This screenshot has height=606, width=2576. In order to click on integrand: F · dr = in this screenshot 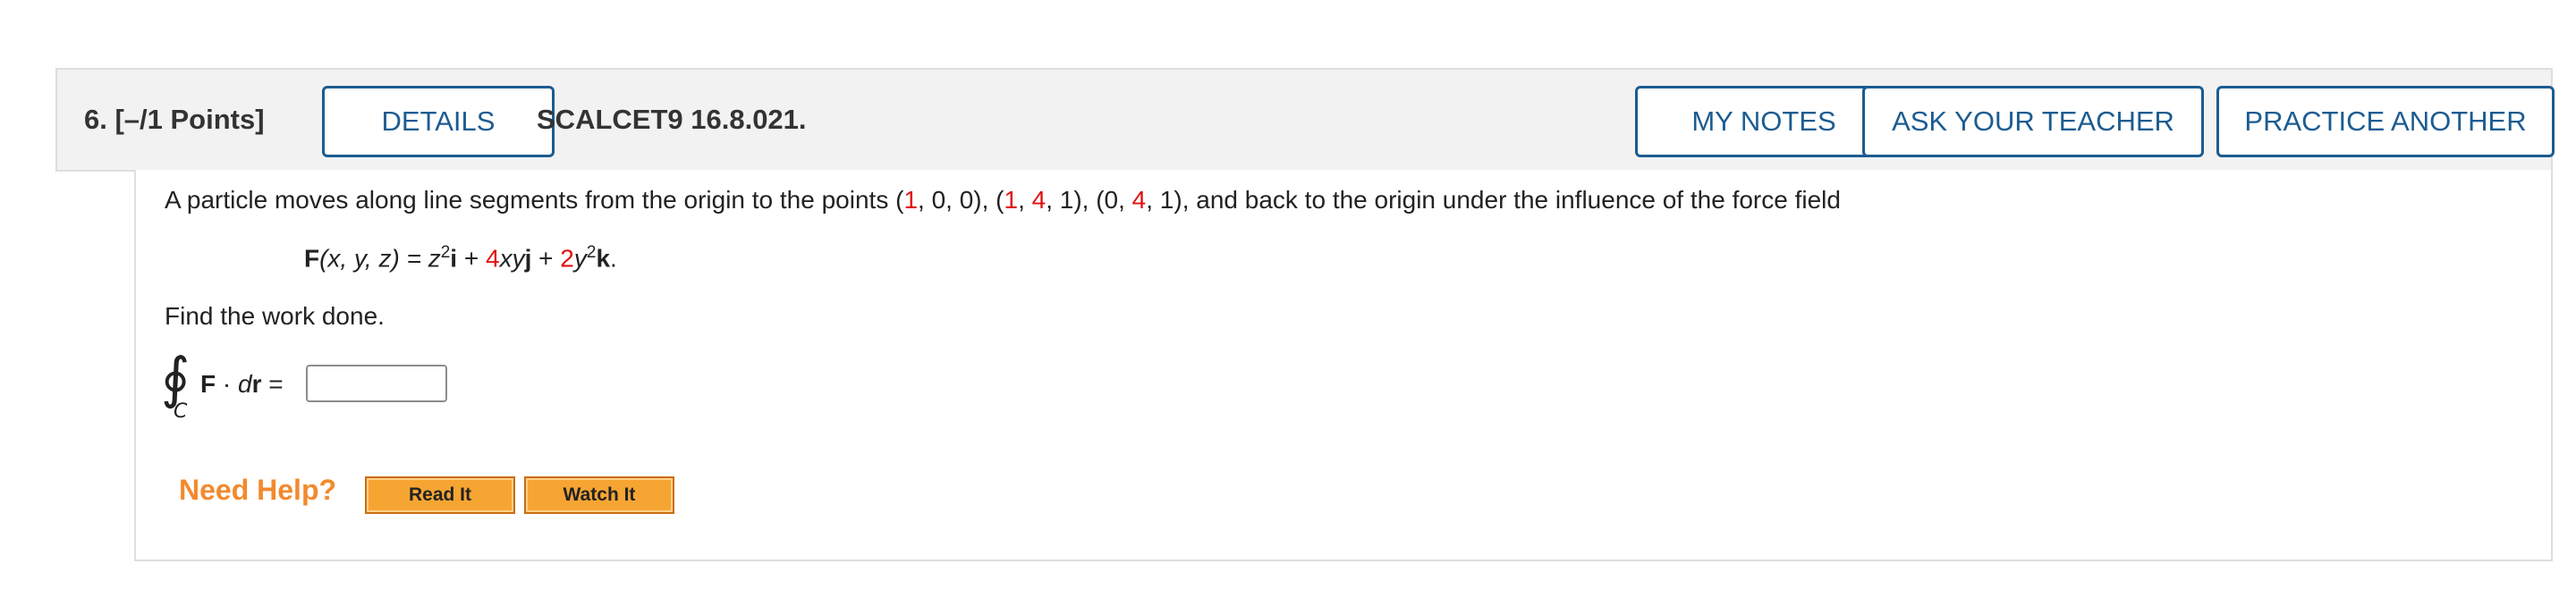, I will do `click(242, 384)`.